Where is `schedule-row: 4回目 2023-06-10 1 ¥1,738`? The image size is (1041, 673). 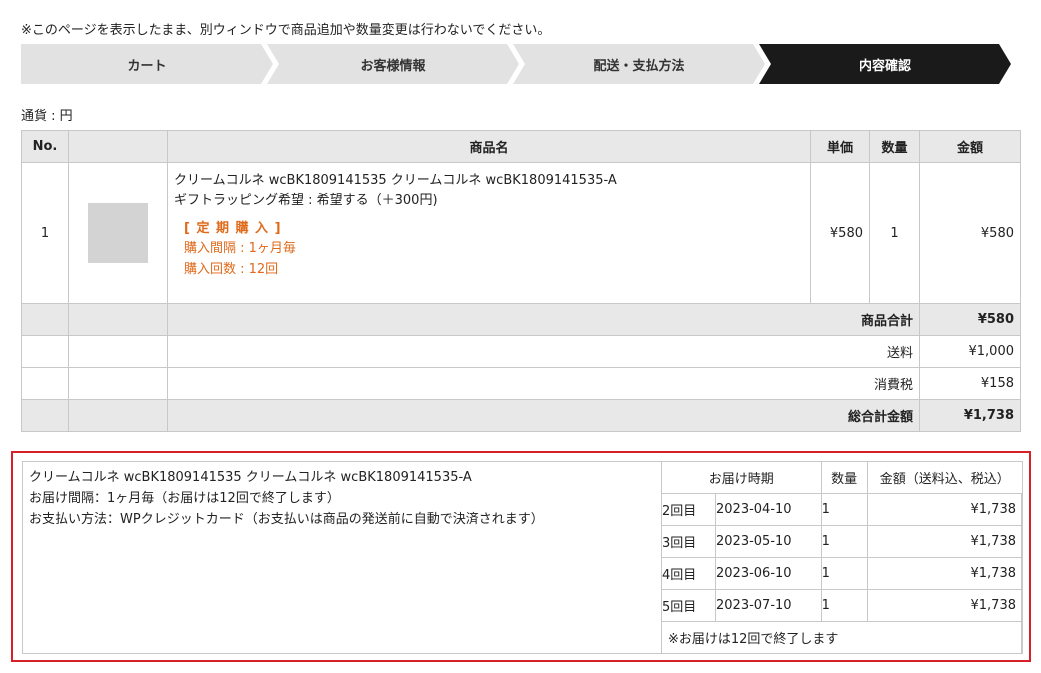
schedule-row: 4回目 2023-06-10 1 ¥1,738 is located at coordinates (842, 573).